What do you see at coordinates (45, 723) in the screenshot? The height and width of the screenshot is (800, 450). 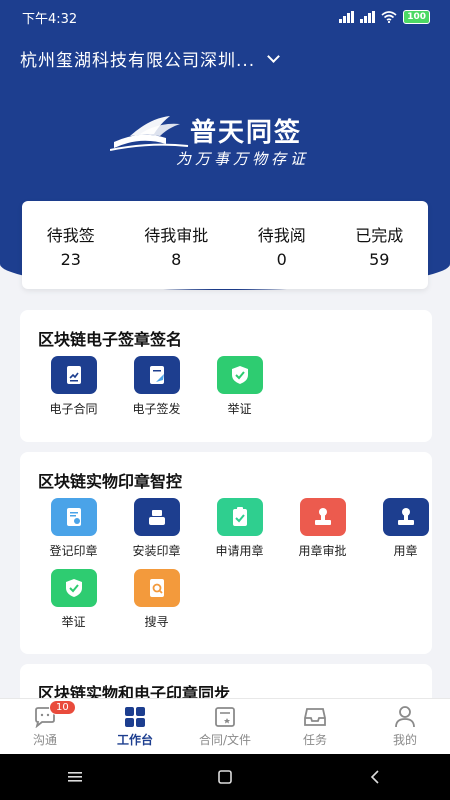 I see `tab-chat: 10 沟通` at bounding box center [45, 723].